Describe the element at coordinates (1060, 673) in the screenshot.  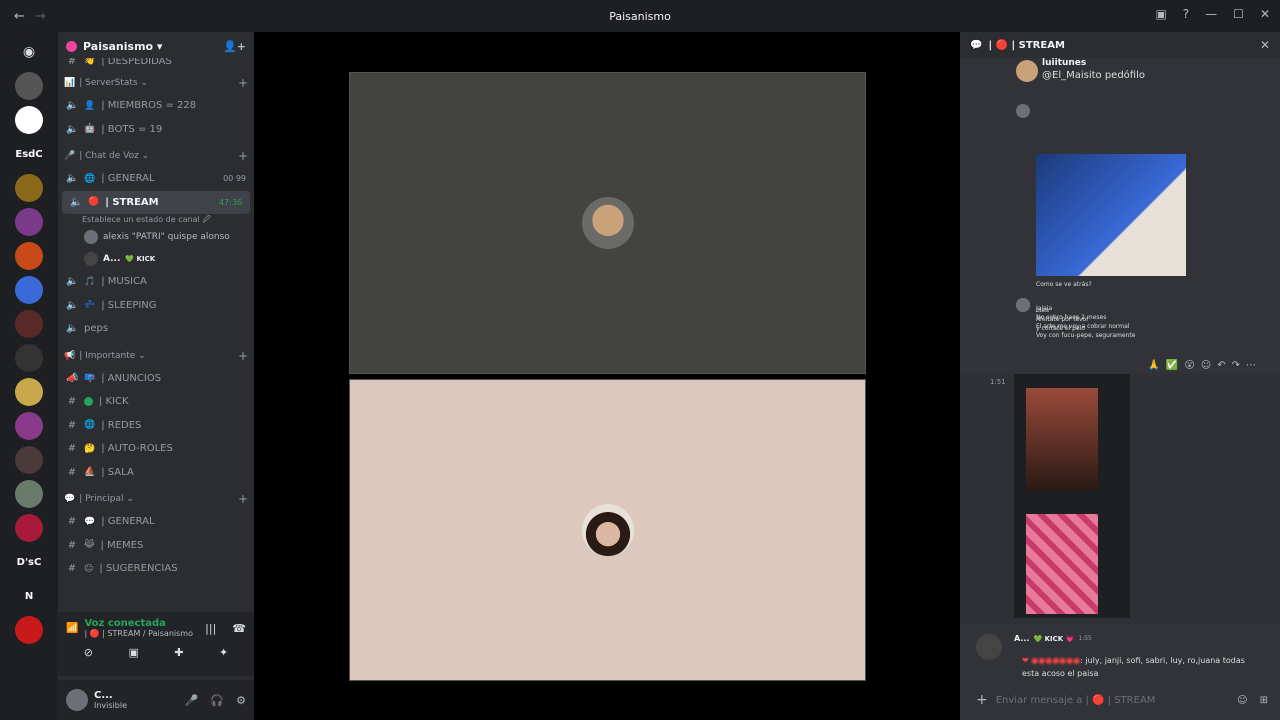
I see `line: esta acoso el paisa` at that location.